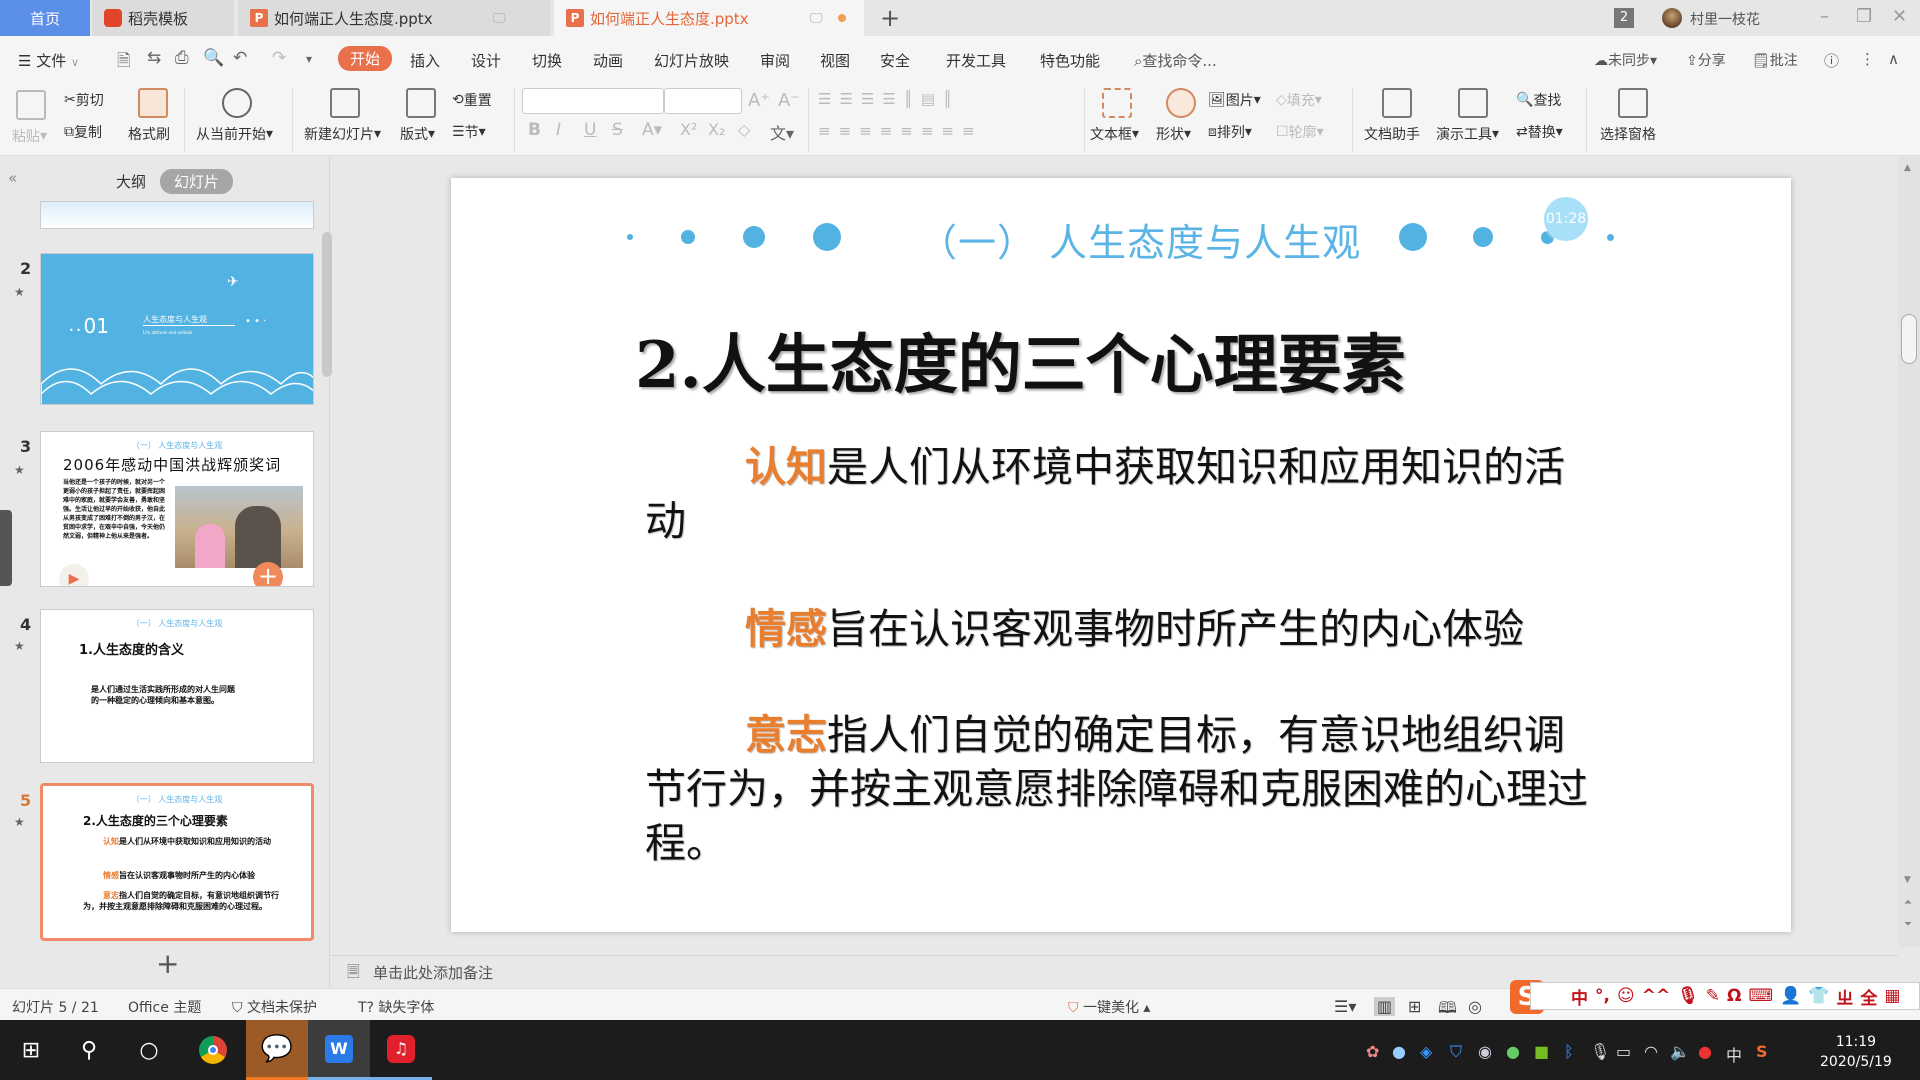 The width and height of the screenshot is (1920, 1080). Describe the element at coordinates (1426, 1051) in the screenshot. I see `tray-stack-icon: ◈` at that location.